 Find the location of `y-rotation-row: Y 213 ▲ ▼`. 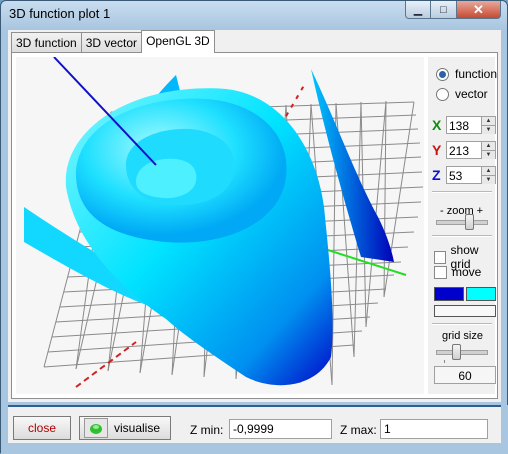

y-rotation-row: Y 213 ▲ ▼ is located at coordinates (464, 150).